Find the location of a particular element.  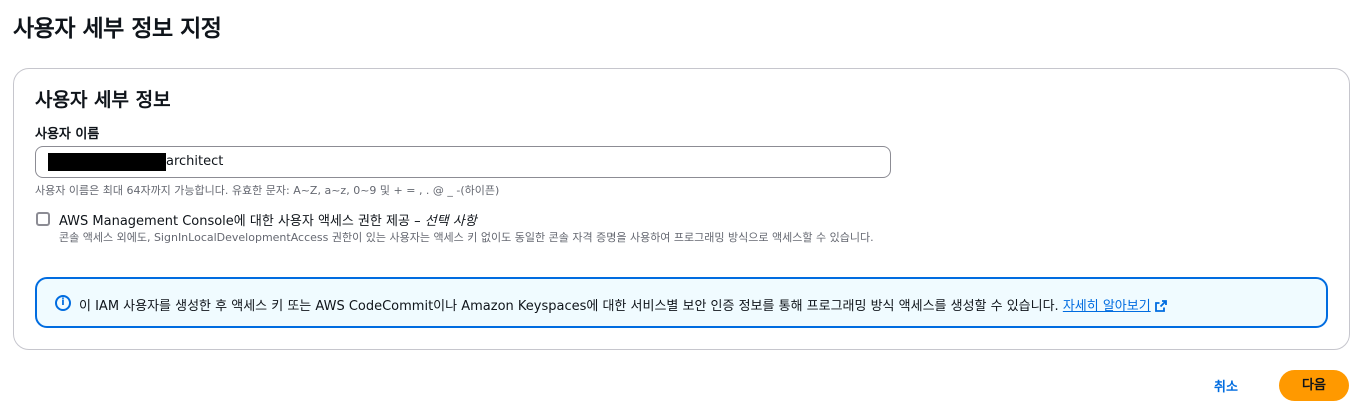

info-icon: i is located at coordinates (63, 303).